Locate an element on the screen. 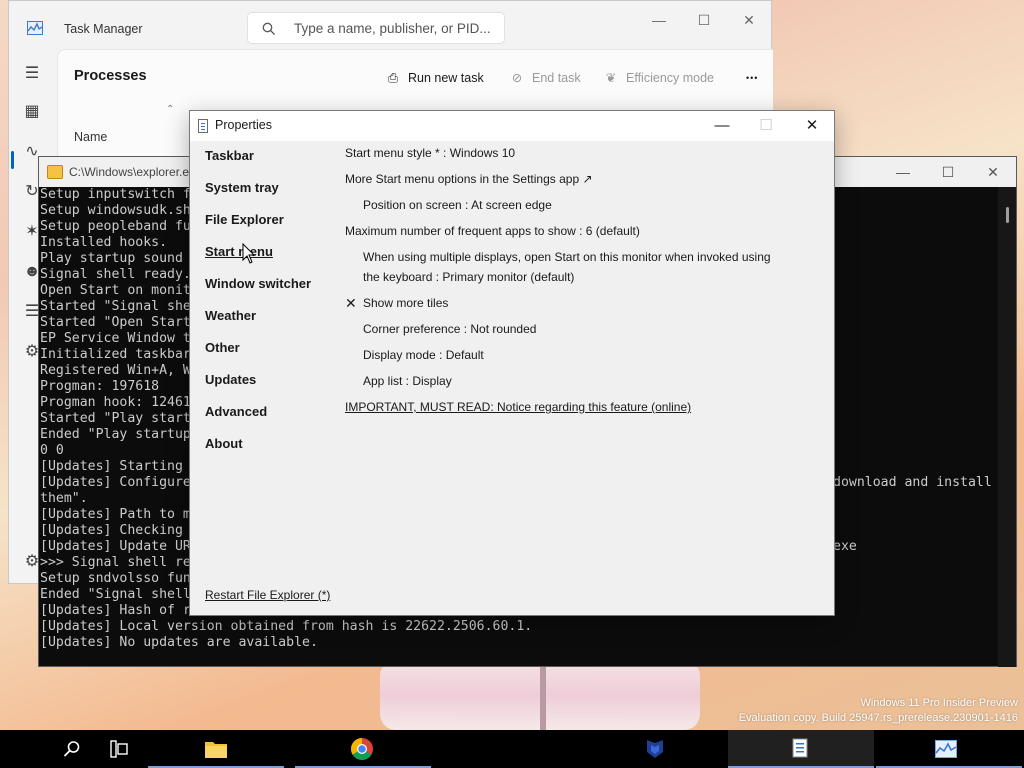 The width and height of the screenshot is (1024, 768). properties-title-bar: Properties — ☐ ✕ is located at coordinates (512, 126).